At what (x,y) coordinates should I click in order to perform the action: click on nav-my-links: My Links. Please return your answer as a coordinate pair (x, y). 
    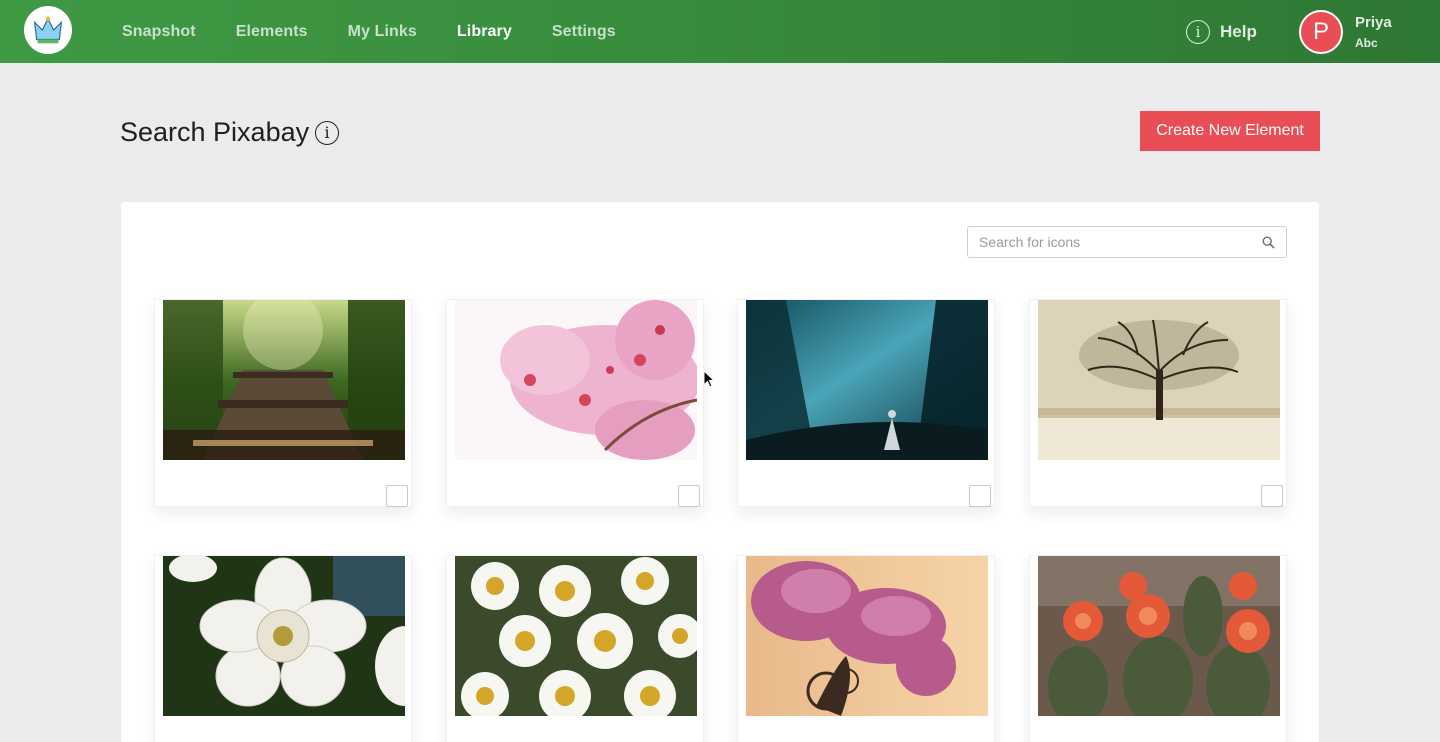
    Looking at the image, I should click on (382, 32).